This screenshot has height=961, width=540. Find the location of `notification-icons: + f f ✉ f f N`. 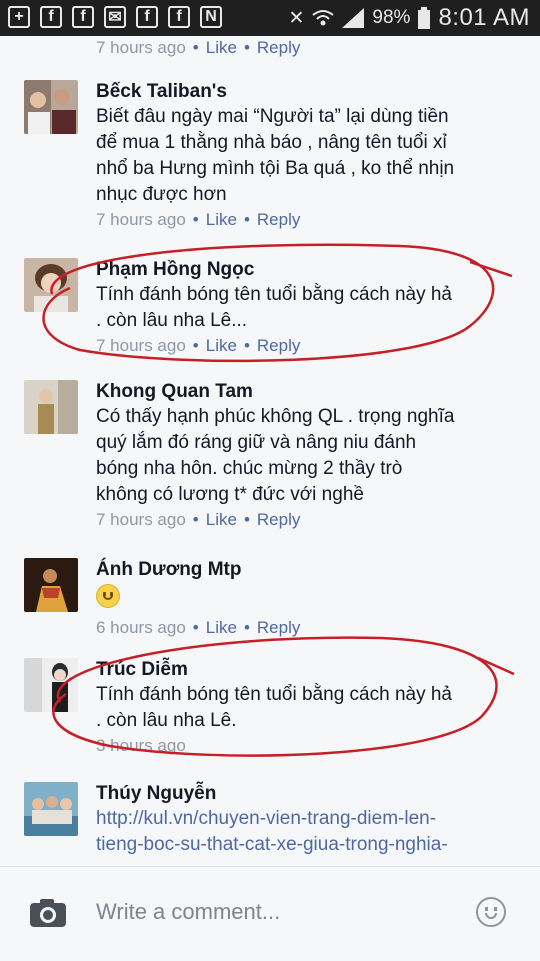

notification-icons: + f f ✉ f f N is located at coordinates (115, 17).